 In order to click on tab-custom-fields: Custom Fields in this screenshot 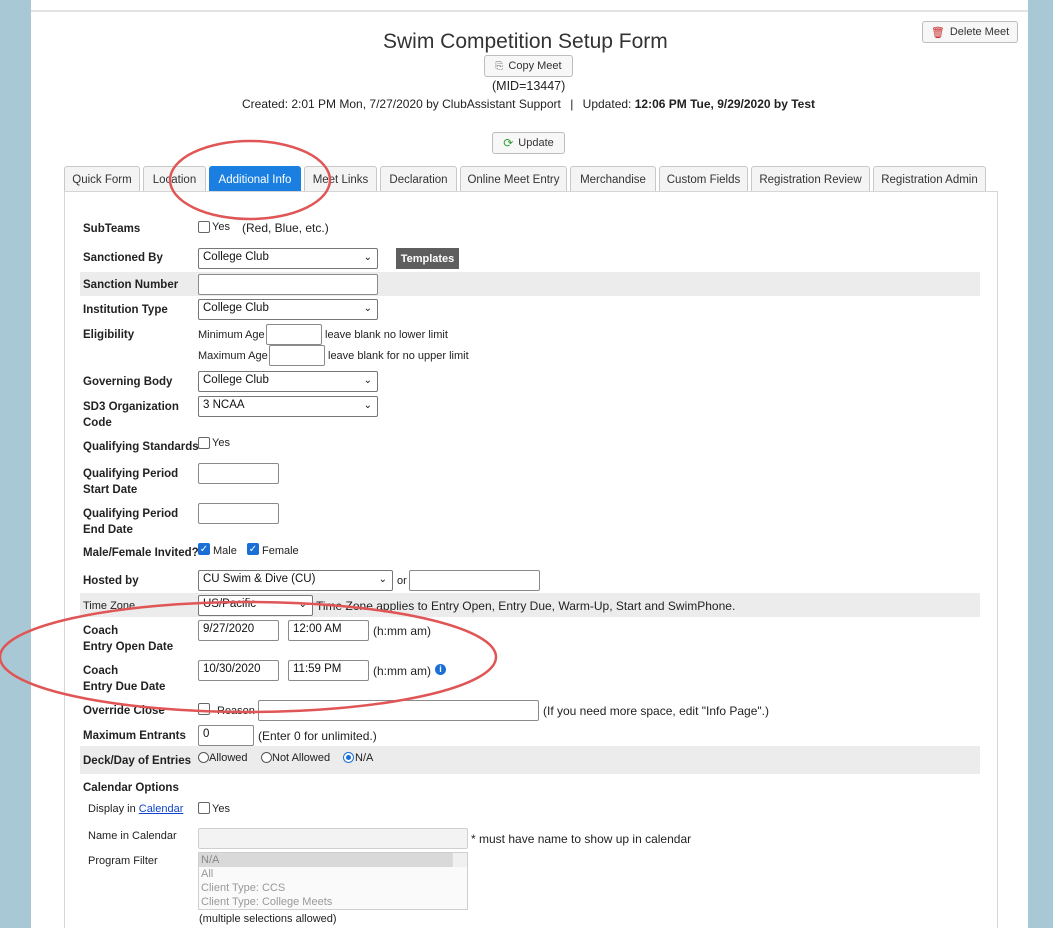, I will do `click(703, 179)`.